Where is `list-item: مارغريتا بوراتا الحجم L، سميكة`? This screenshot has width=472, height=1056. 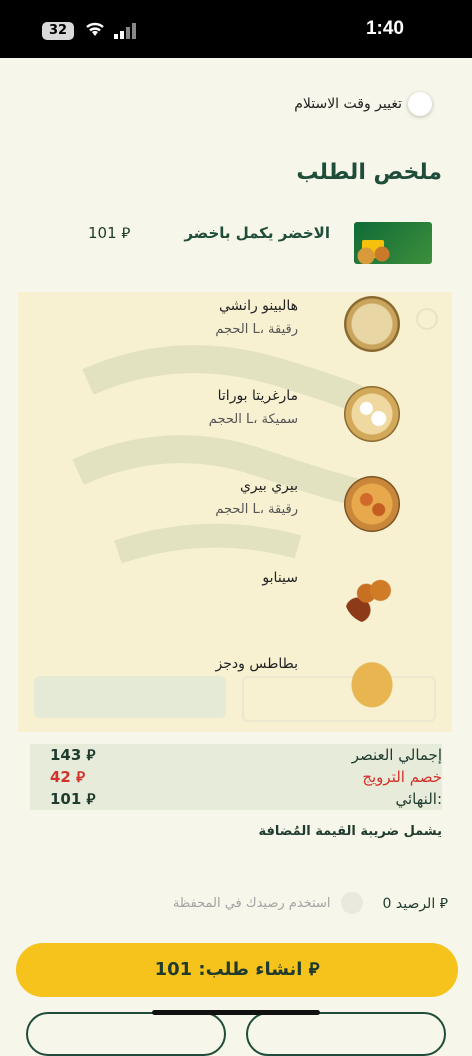 list-item: مارغريتا بوراتا الحجم L، سميكة is located at coordinates (235, 426).